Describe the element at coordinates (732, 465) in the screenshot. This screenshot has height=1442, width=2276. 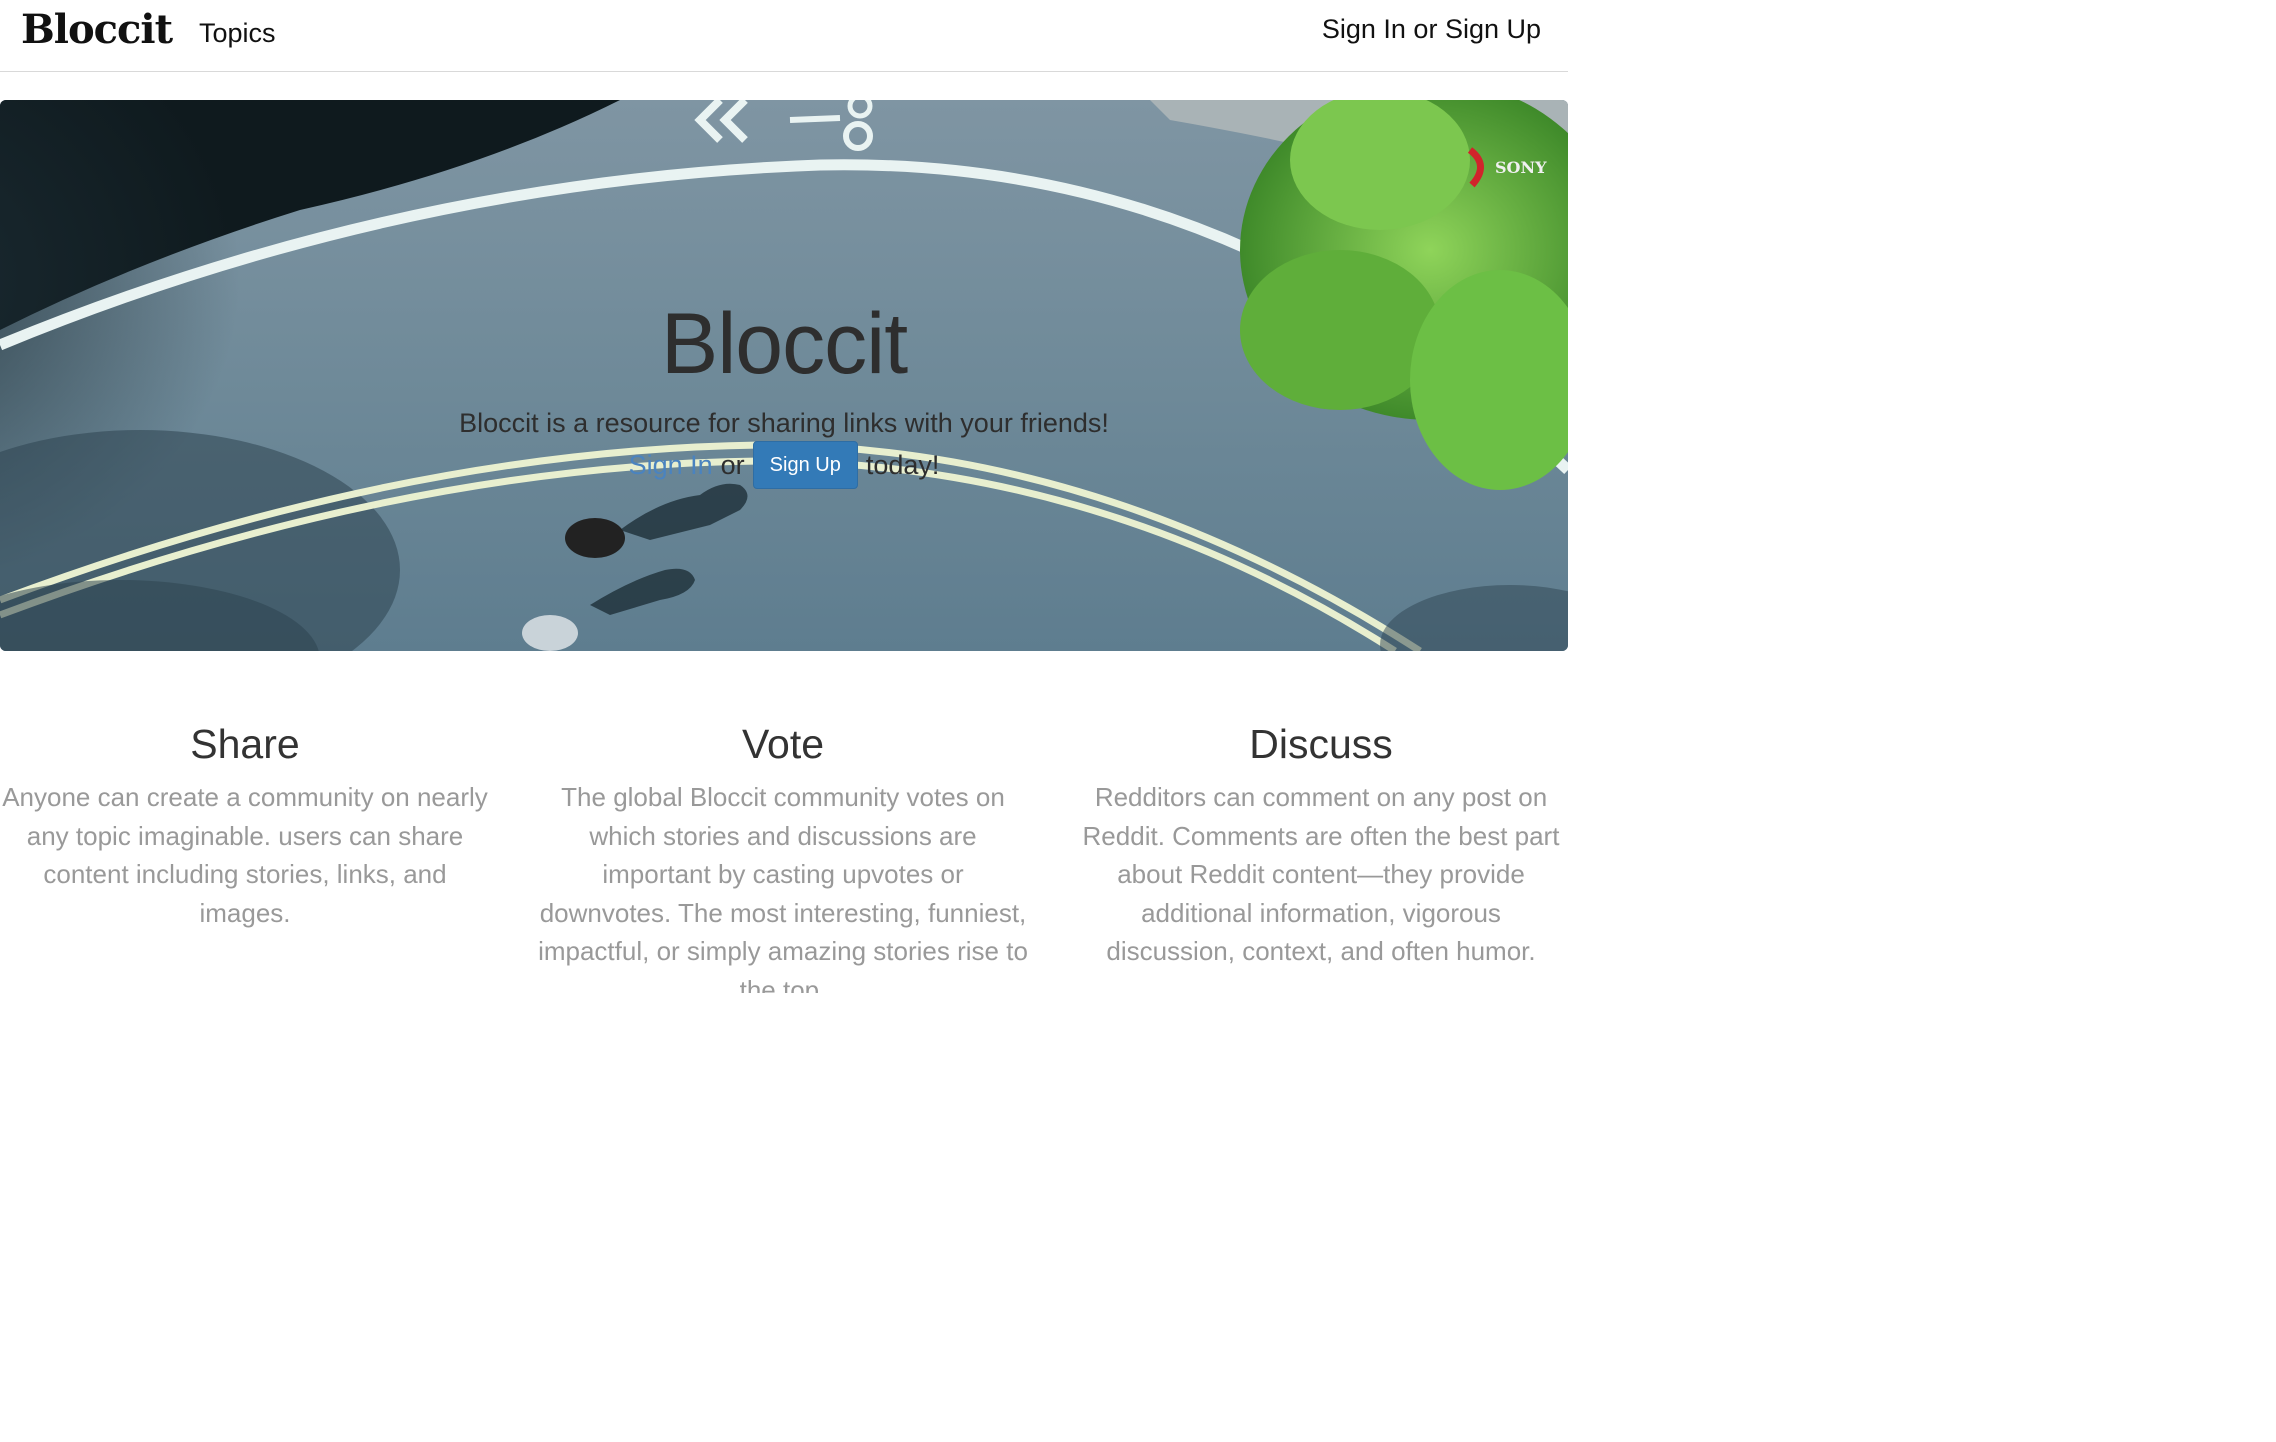
I see `hero-or-text: or` at that location.